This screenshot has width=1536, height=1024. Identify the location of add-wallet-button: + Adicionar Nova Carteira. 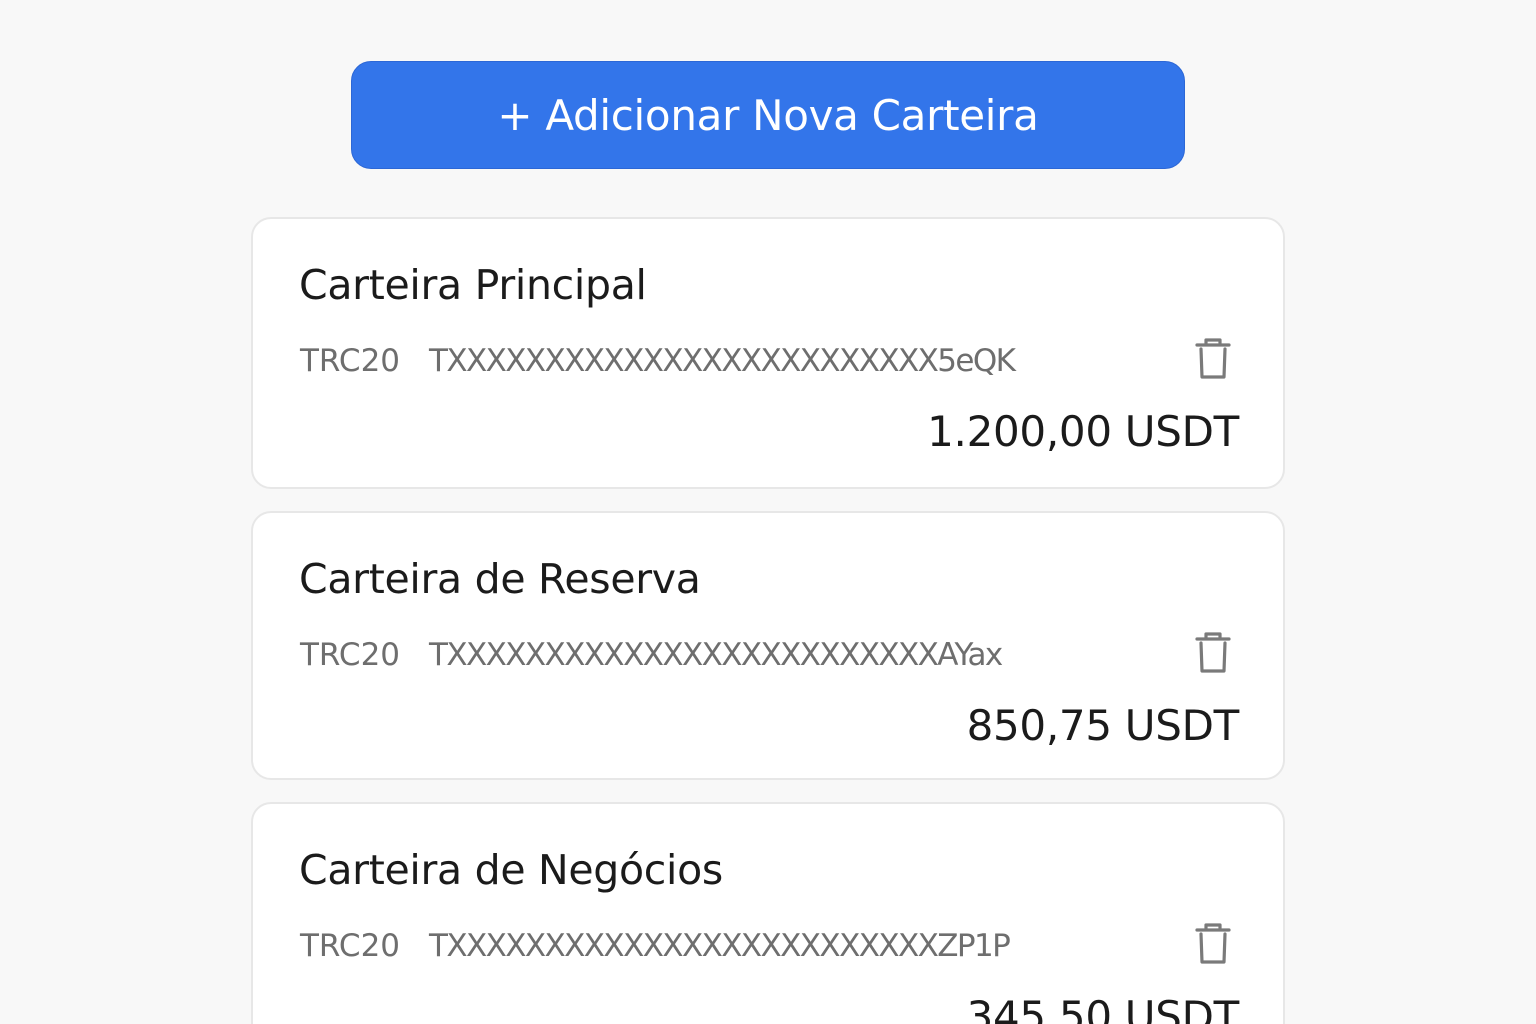
(768, 115).